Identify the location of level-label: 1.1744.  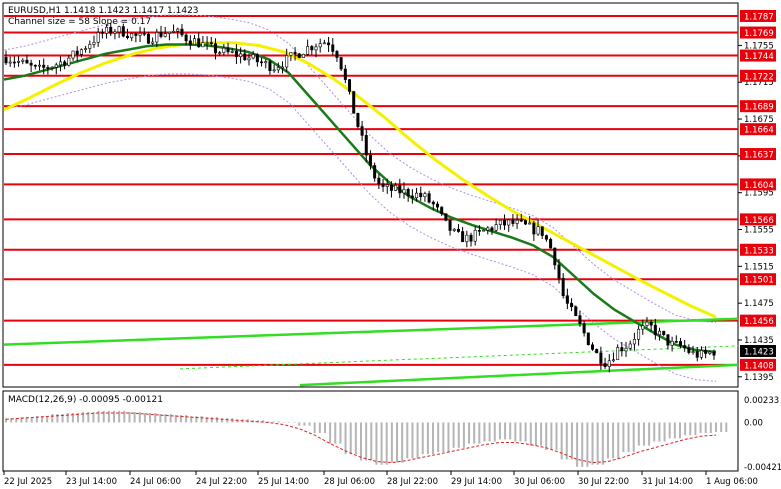
(759, 57).